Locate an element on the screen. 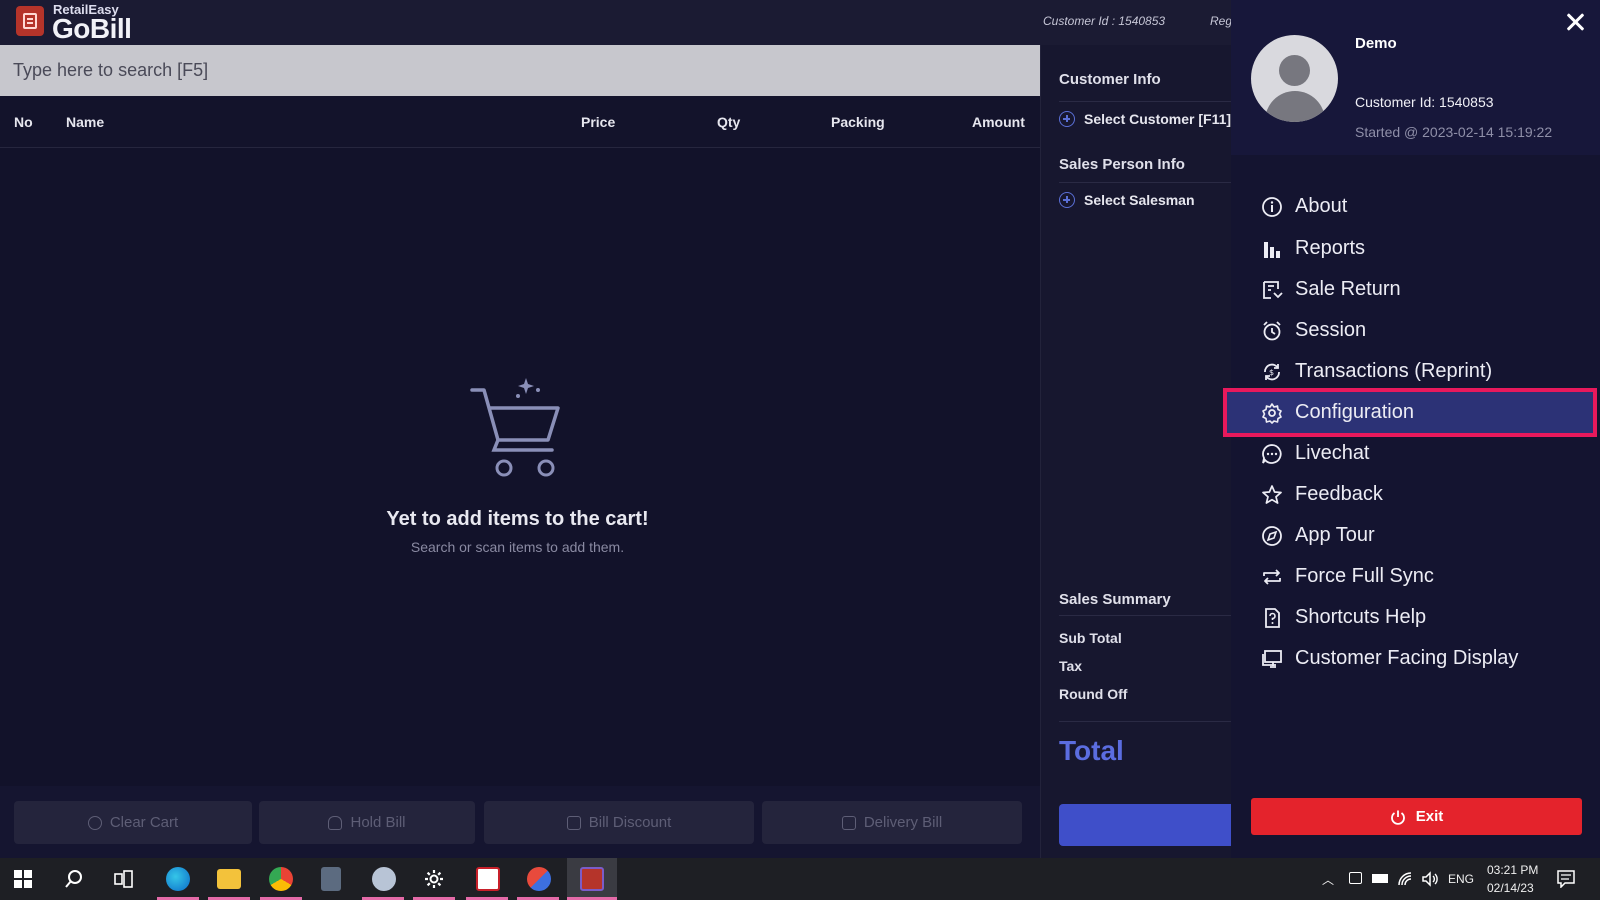  gear-icon is located at coordinates (1272, 413).